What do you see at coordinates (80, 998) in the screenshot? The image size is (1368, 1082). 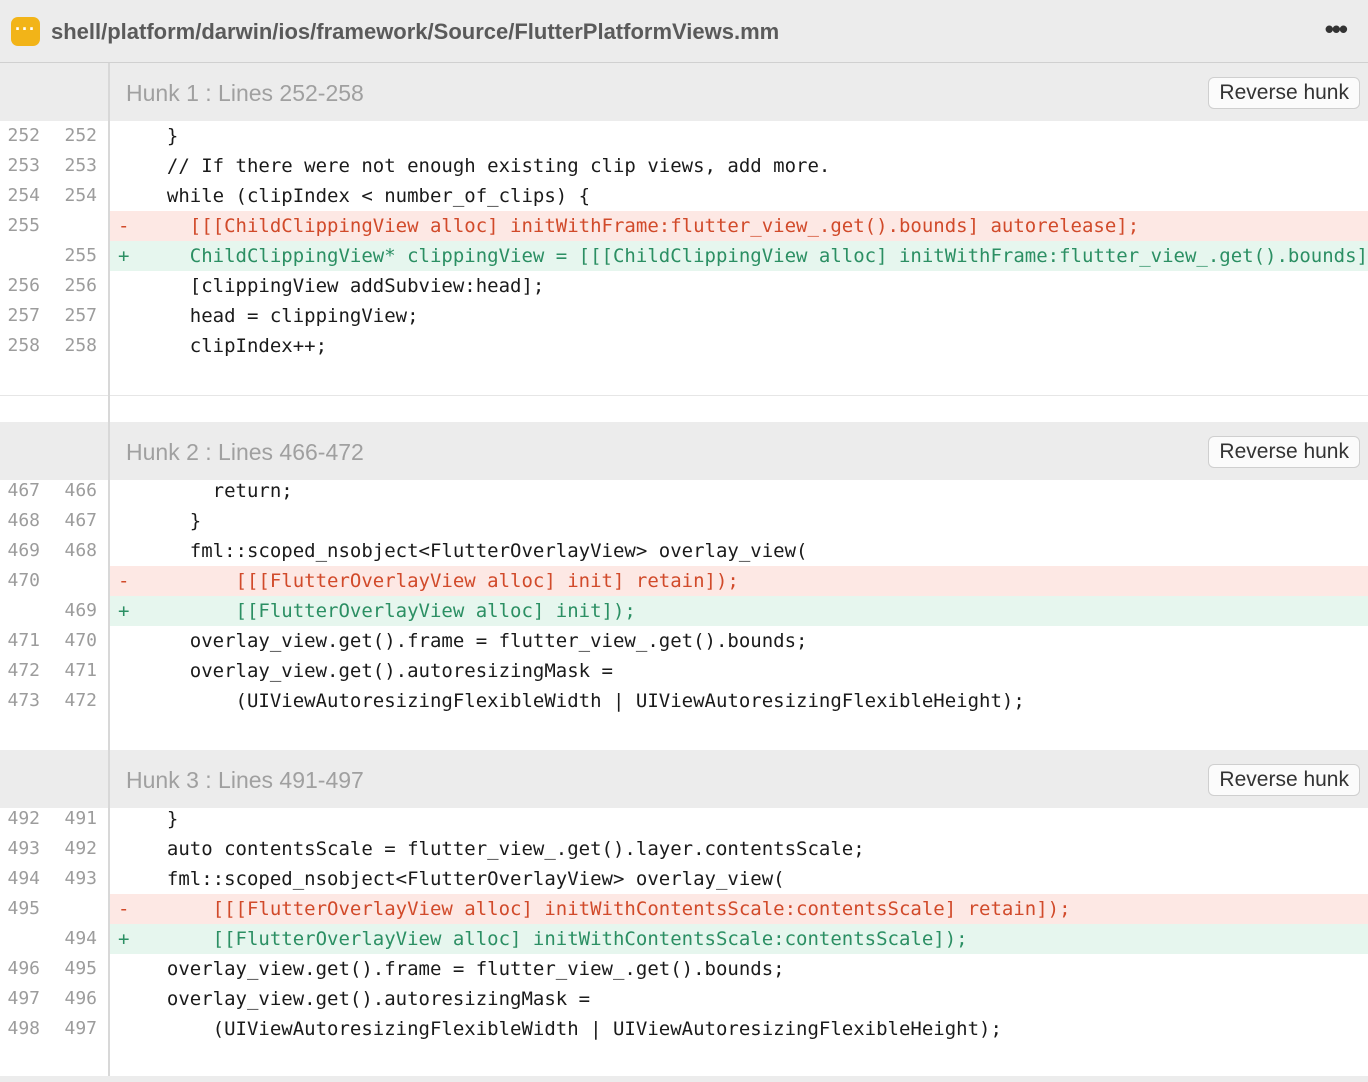 I see `new-line-number: 496` at bounding box center [80, 998].